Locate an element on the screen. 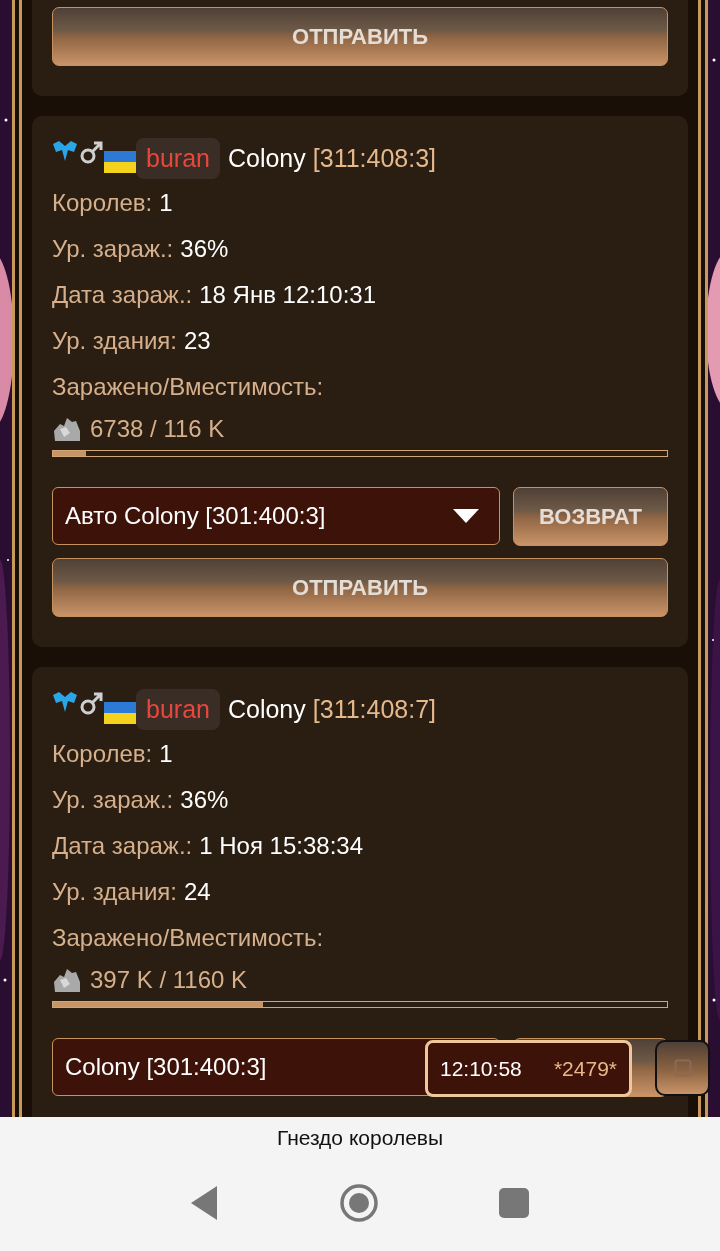 The width and height of the screenshot is (720, 1251). timer-code: *2479* is located at coordinates (585, 1068).